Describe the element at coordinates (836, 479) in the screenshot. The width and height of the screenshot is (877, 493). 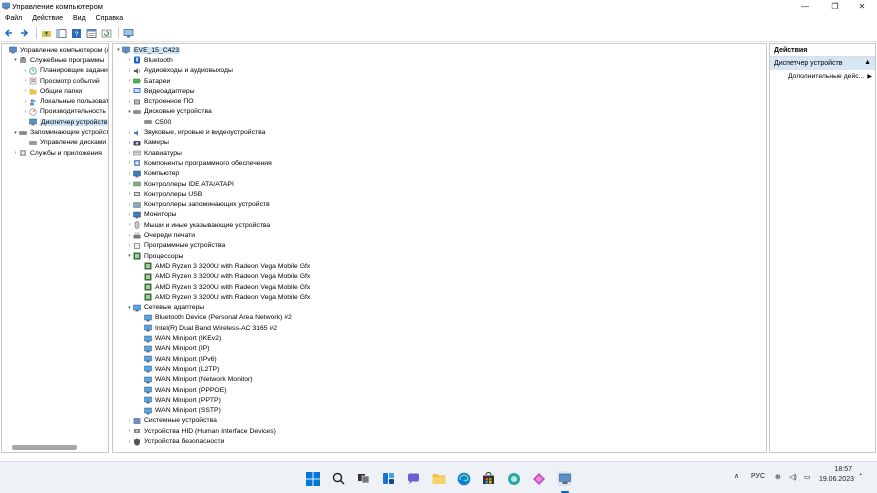
I see `clock-date: 19.06.2023` at that location.